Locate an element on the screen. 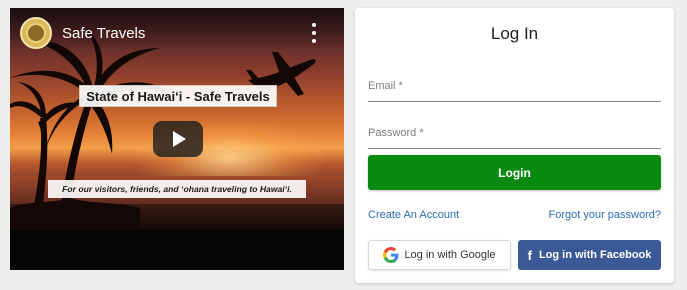 This screenshot has height=290, width=687. more-vert-icon is located at coordinates (314, 33).